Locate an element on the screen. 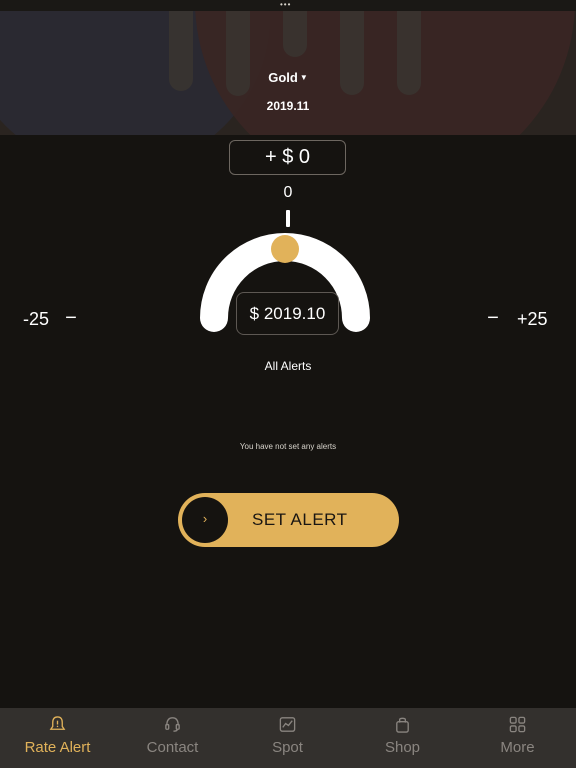 Image resolution: width=576 pixels, height=768 pixels. chart-icon is located at coordinates (287, 724).